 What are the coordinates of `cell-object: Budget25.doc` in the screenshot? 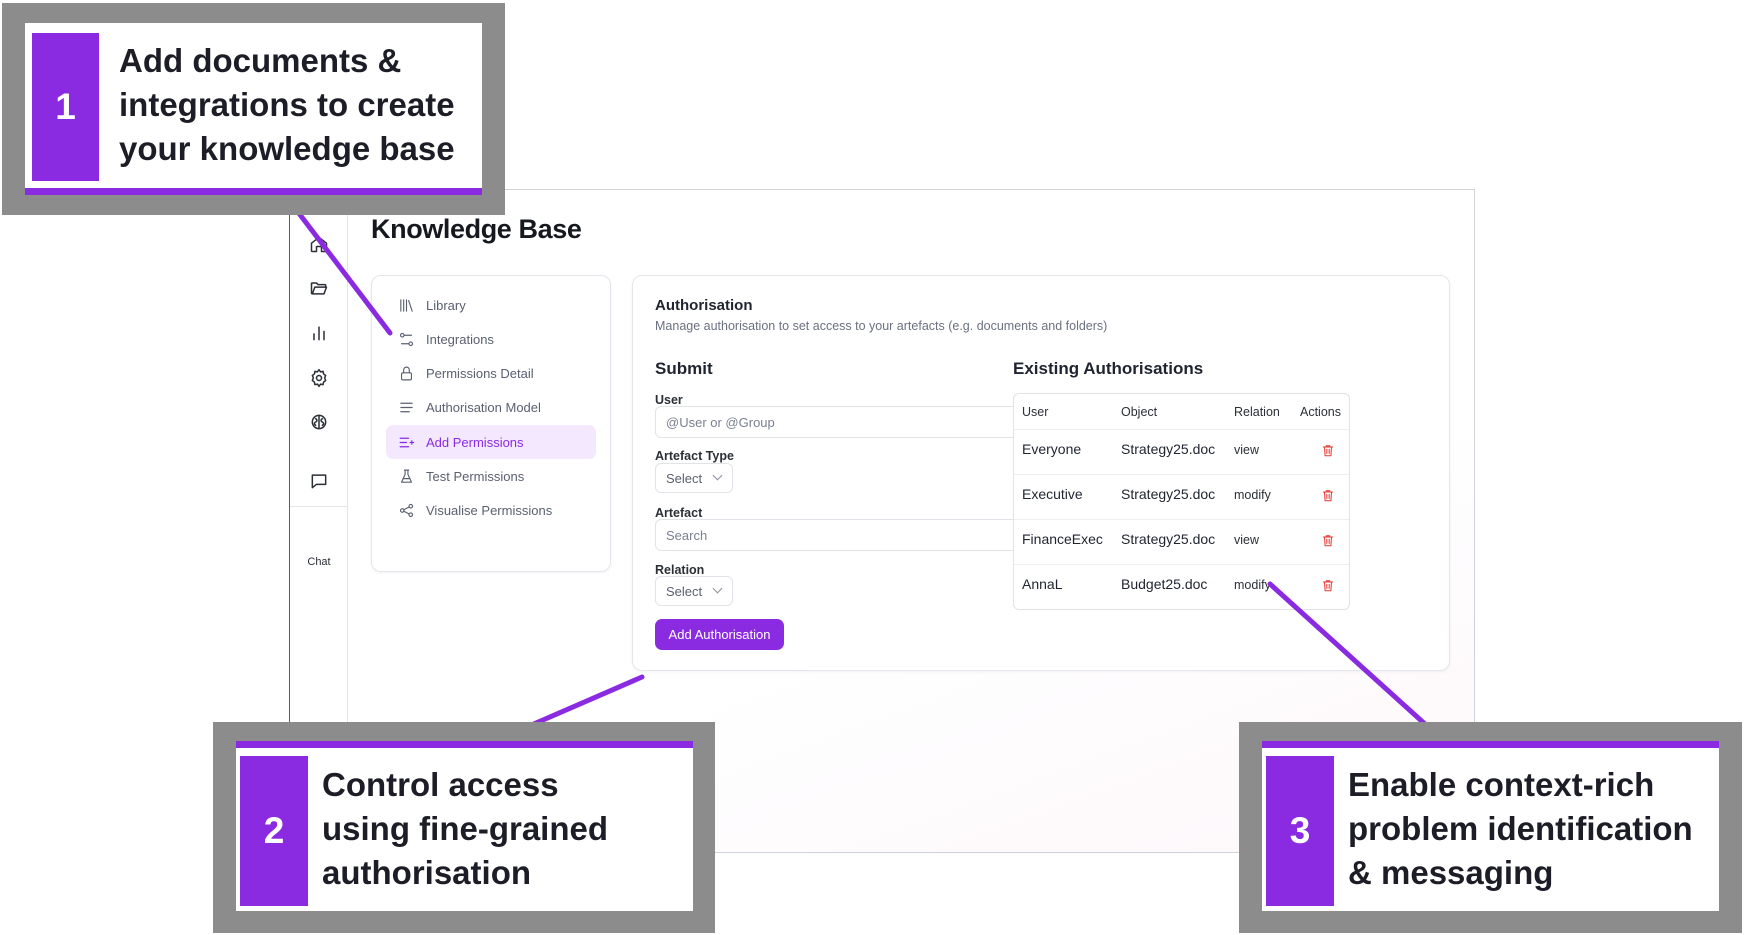 It's located at (1164, 584).